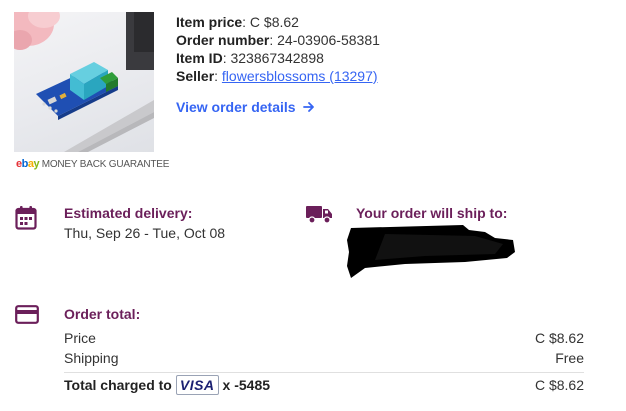  I want to click on product-image, so click(84, 82).